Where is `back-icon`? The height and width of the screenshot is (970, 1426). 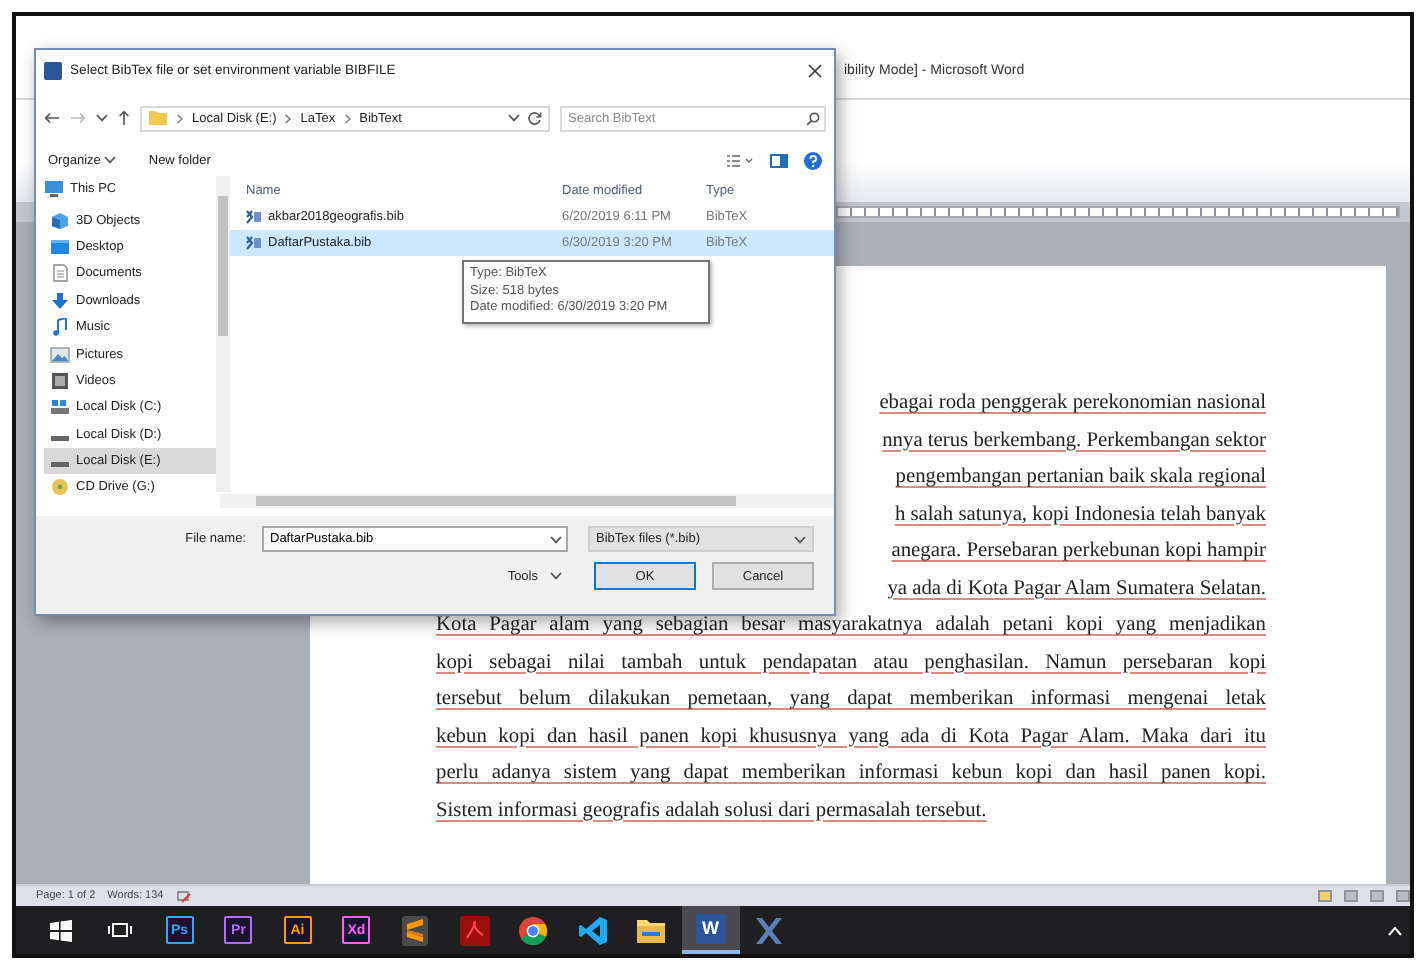 back-icon is located at coordinates (52, 118).